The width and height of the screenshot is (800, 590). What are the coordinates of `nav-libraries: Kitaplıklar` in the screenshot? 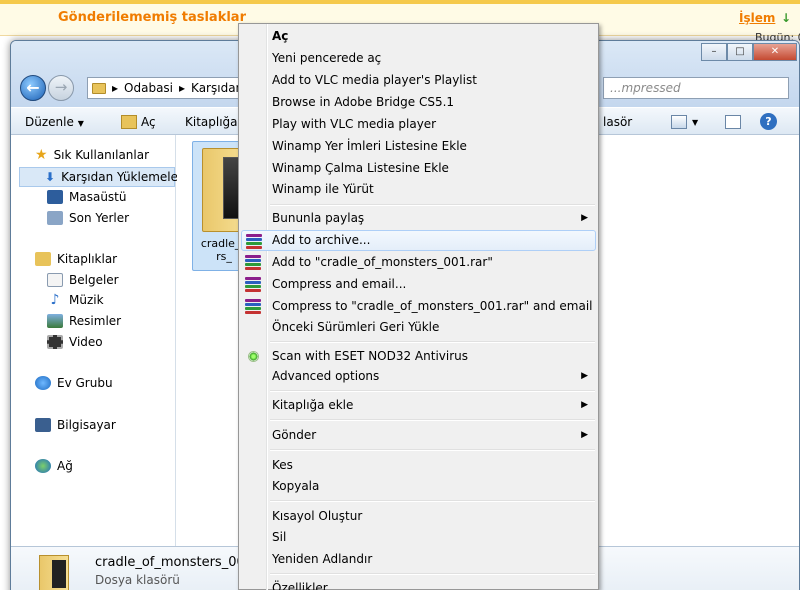 It's located at (76, 259).